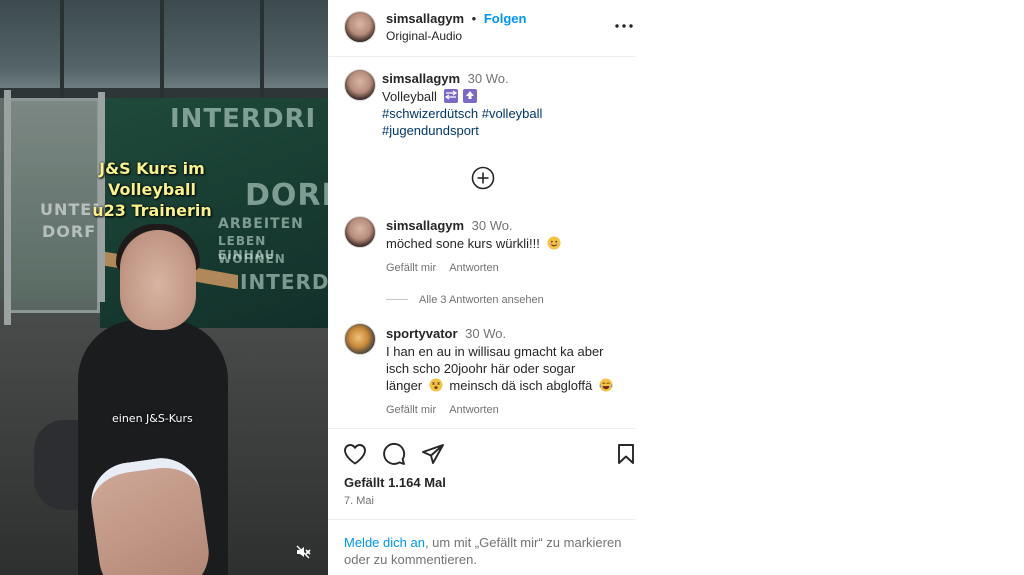  What do you see at coordinates (152, 418) in the screenshot?
I see `video-subcaption: einen J&S-Kurs` at bounding box center [152, 418].